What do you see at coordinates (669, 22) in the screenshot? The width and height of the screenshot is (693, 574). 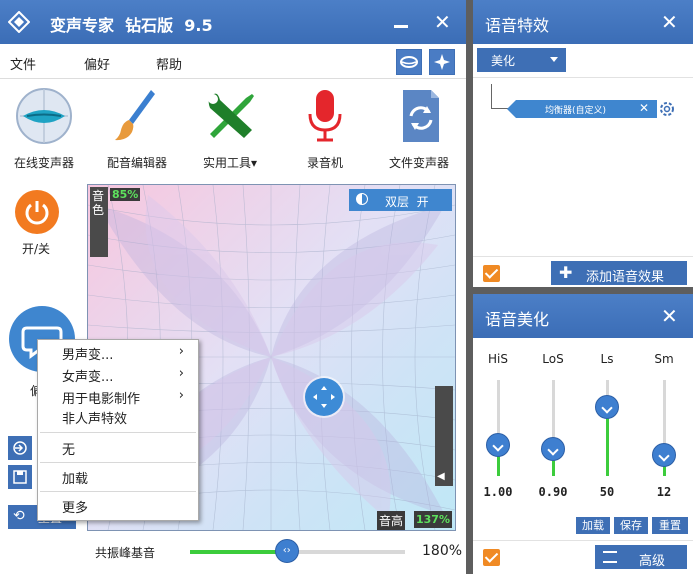 I see `effects-close-button: ✕` at bounding box center [669, 22].